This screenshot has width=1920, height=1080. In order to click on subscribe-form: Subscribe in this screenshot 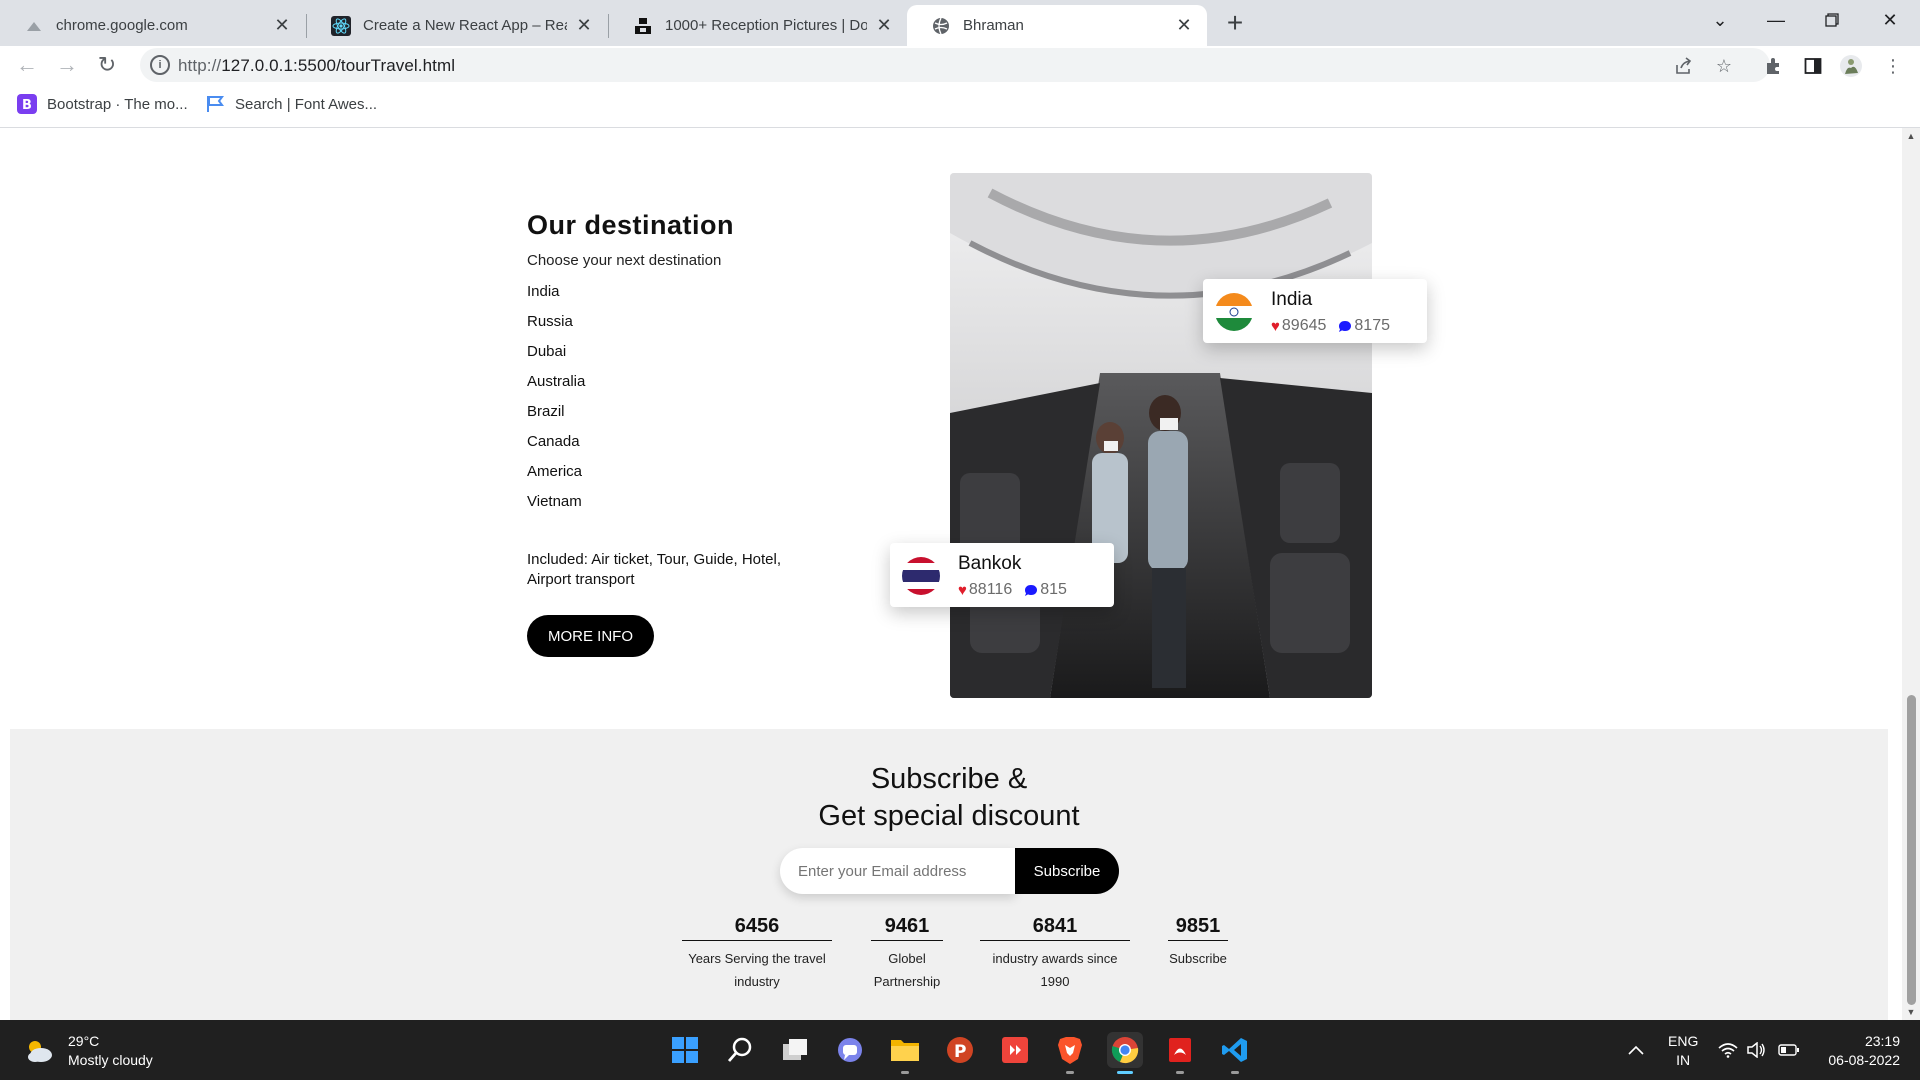, I will do `click(954, 871)`.